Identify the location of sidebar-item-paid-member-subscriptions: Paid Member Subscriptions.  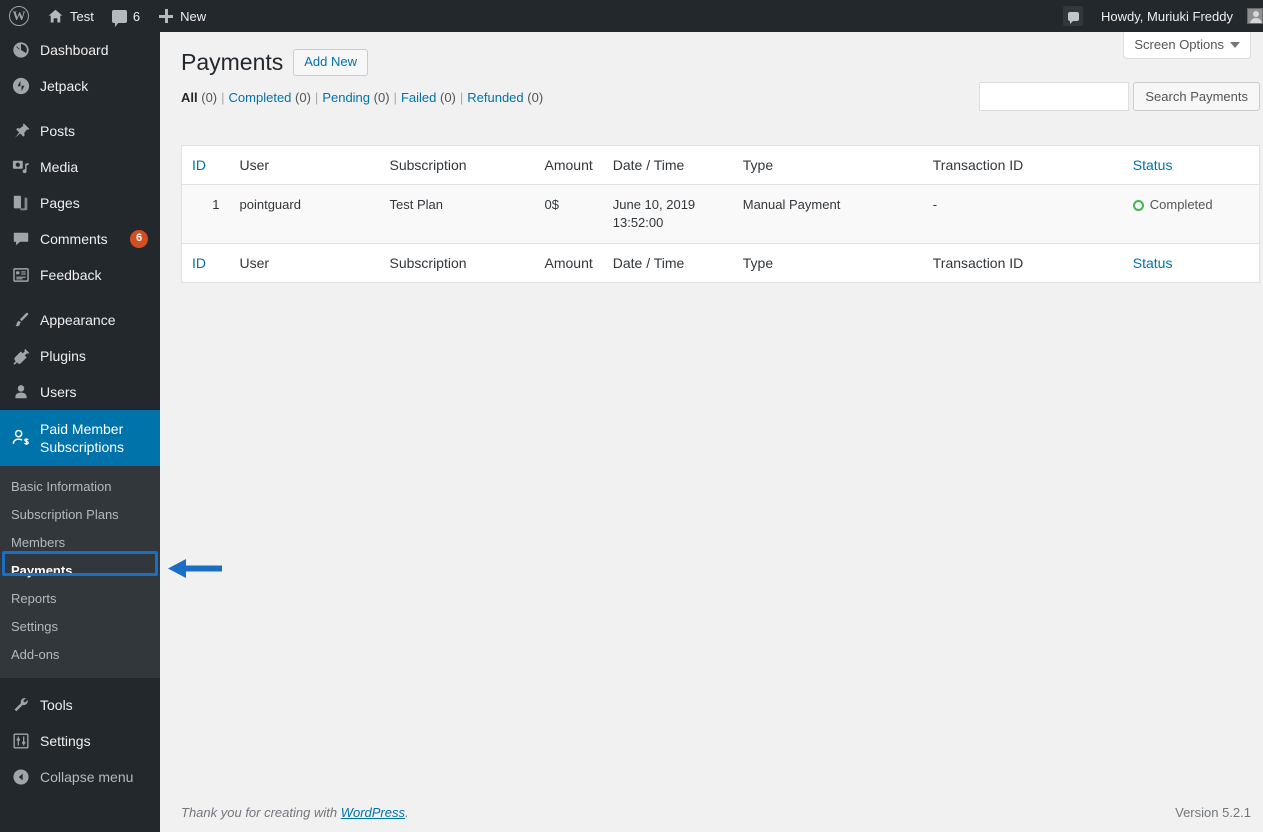
(80, 438).